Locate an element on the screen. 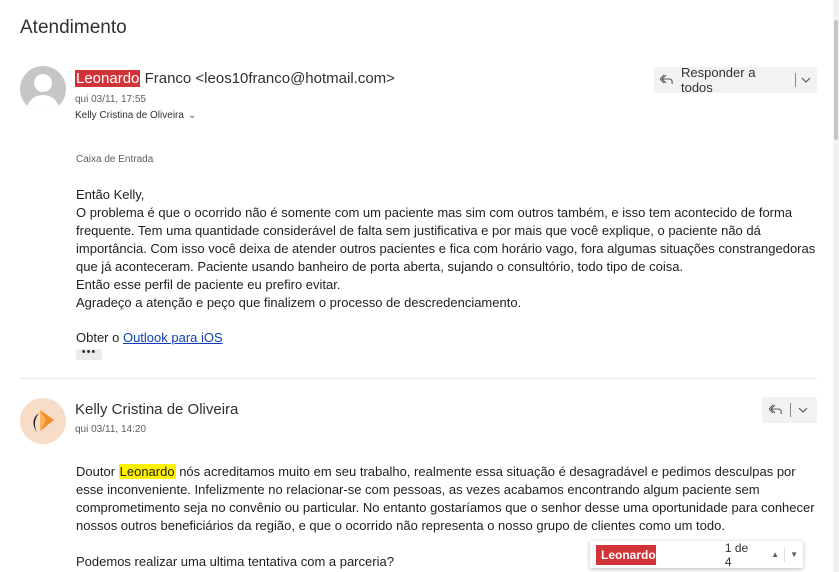 Image resolution: width=839 pixels, height=572 pixels. signature-prefix: Obter o is located at coordinates (99, 337).